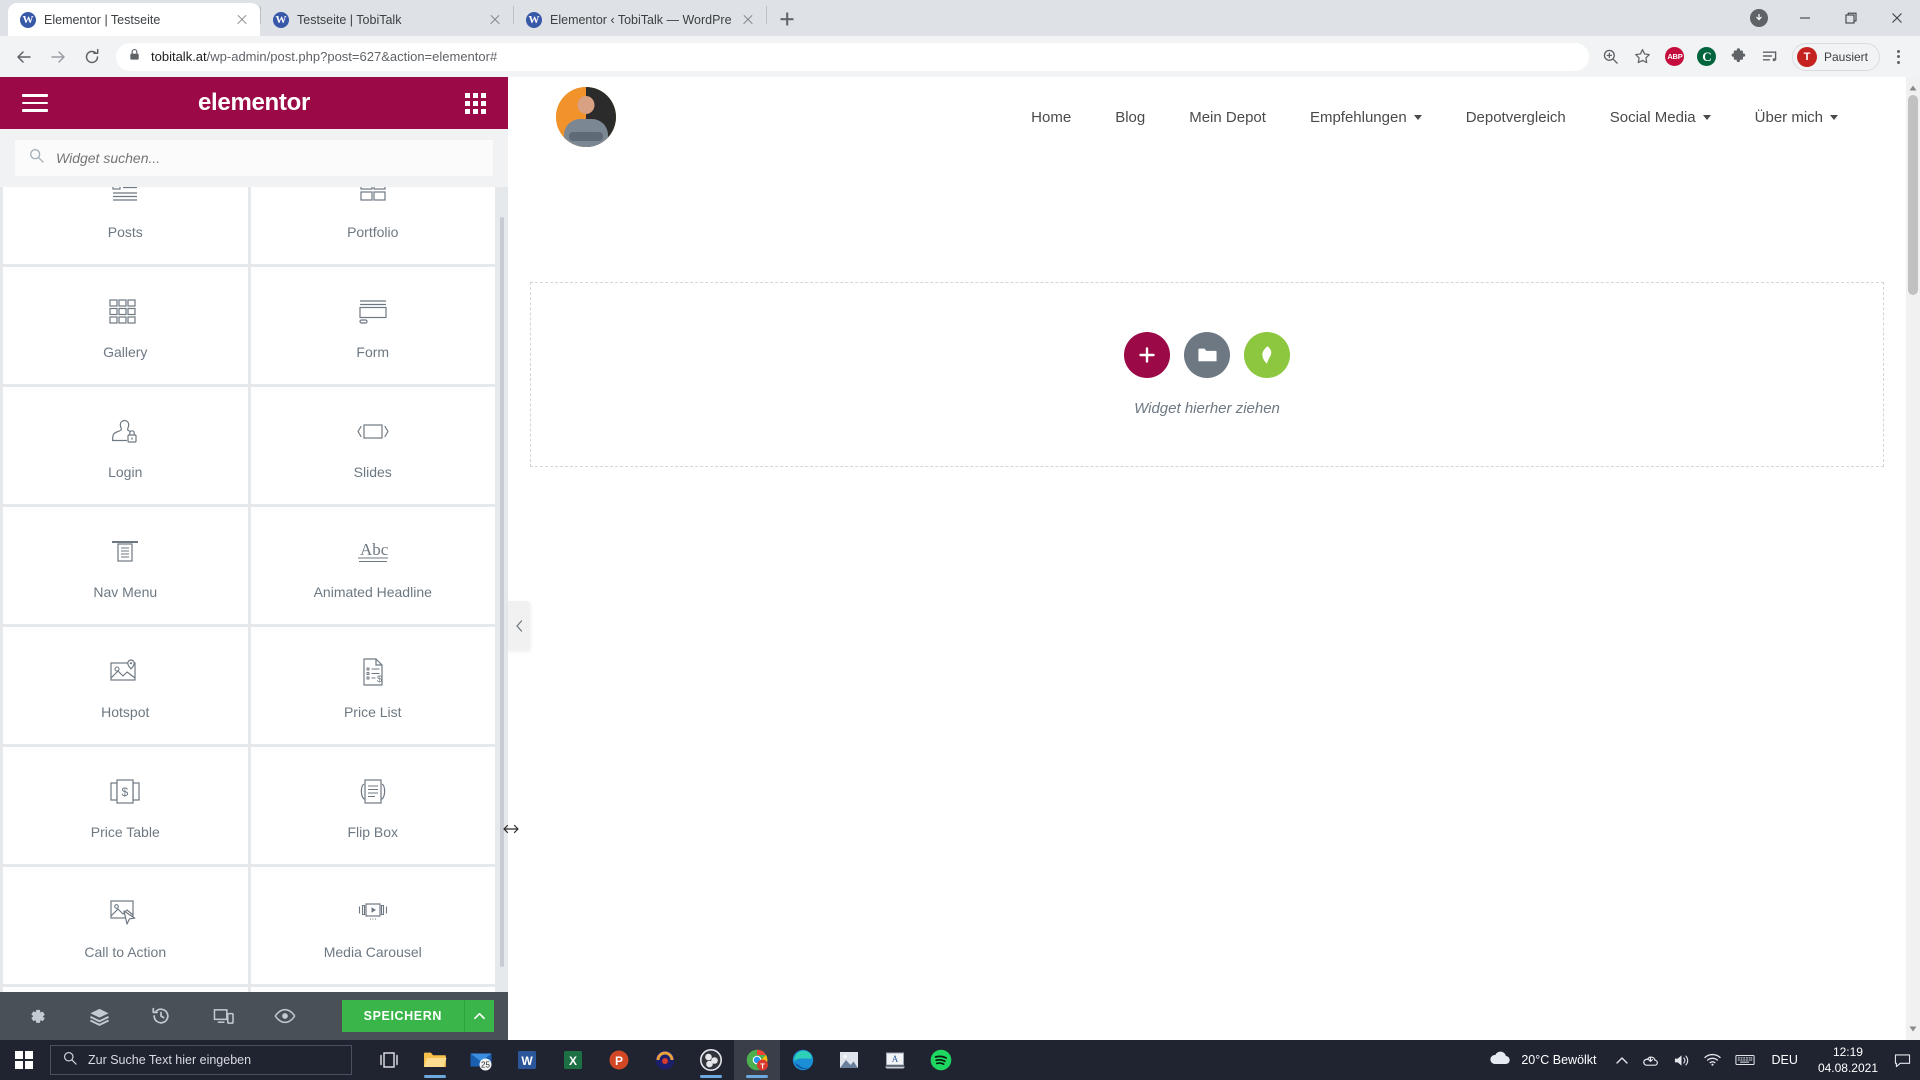  I want to click on browser-tab-1: W Elementor | Testseite, so click(134, 19).